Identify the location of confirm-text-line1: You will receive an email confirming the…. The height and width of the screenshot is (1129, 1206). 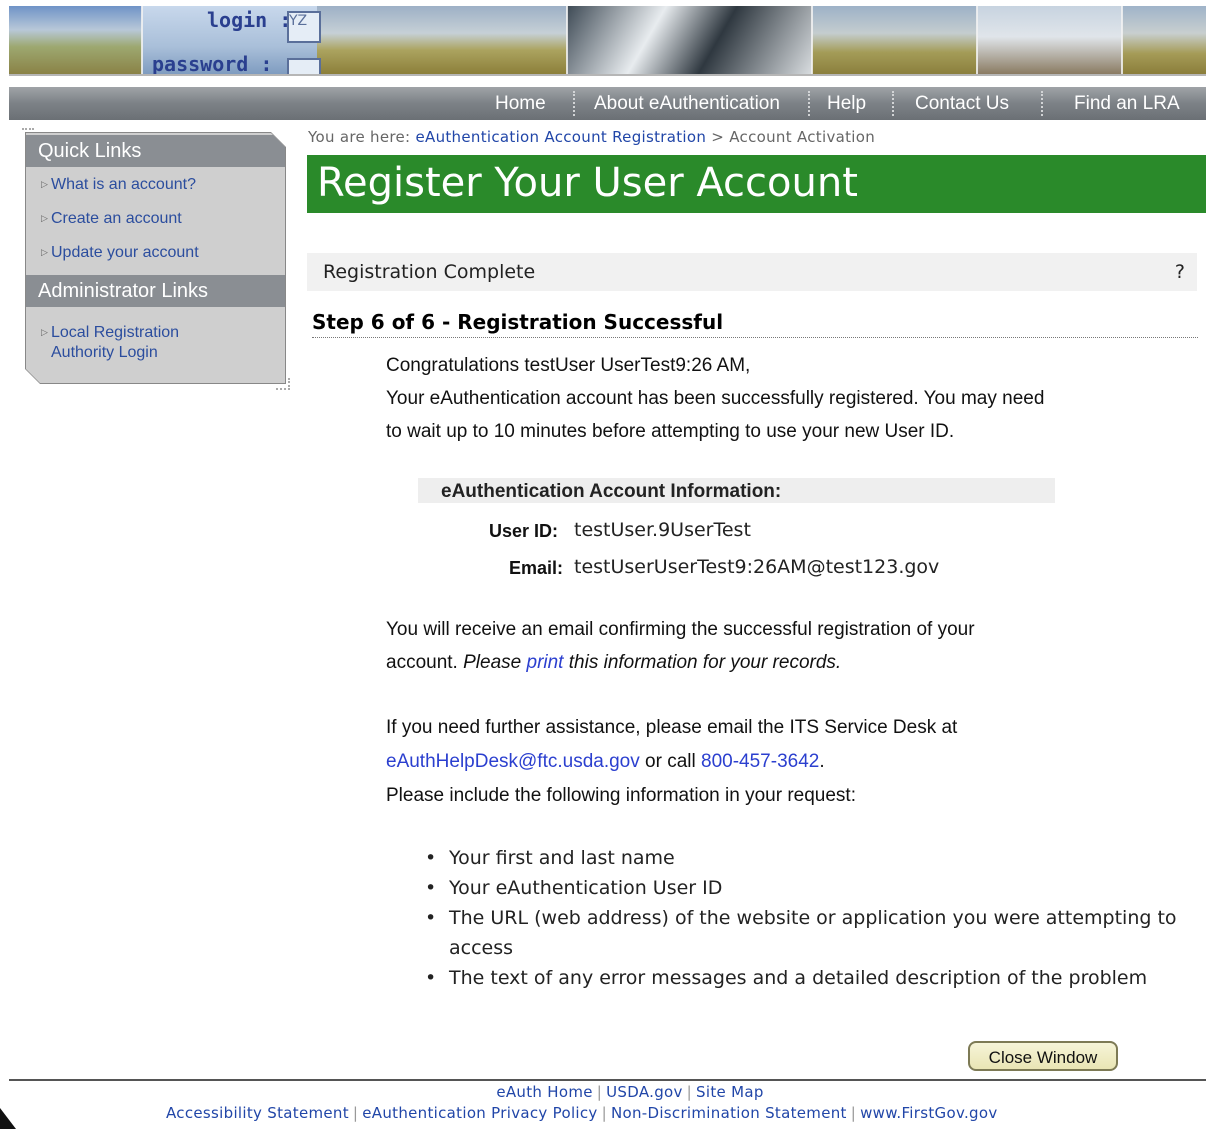
(680, 629).